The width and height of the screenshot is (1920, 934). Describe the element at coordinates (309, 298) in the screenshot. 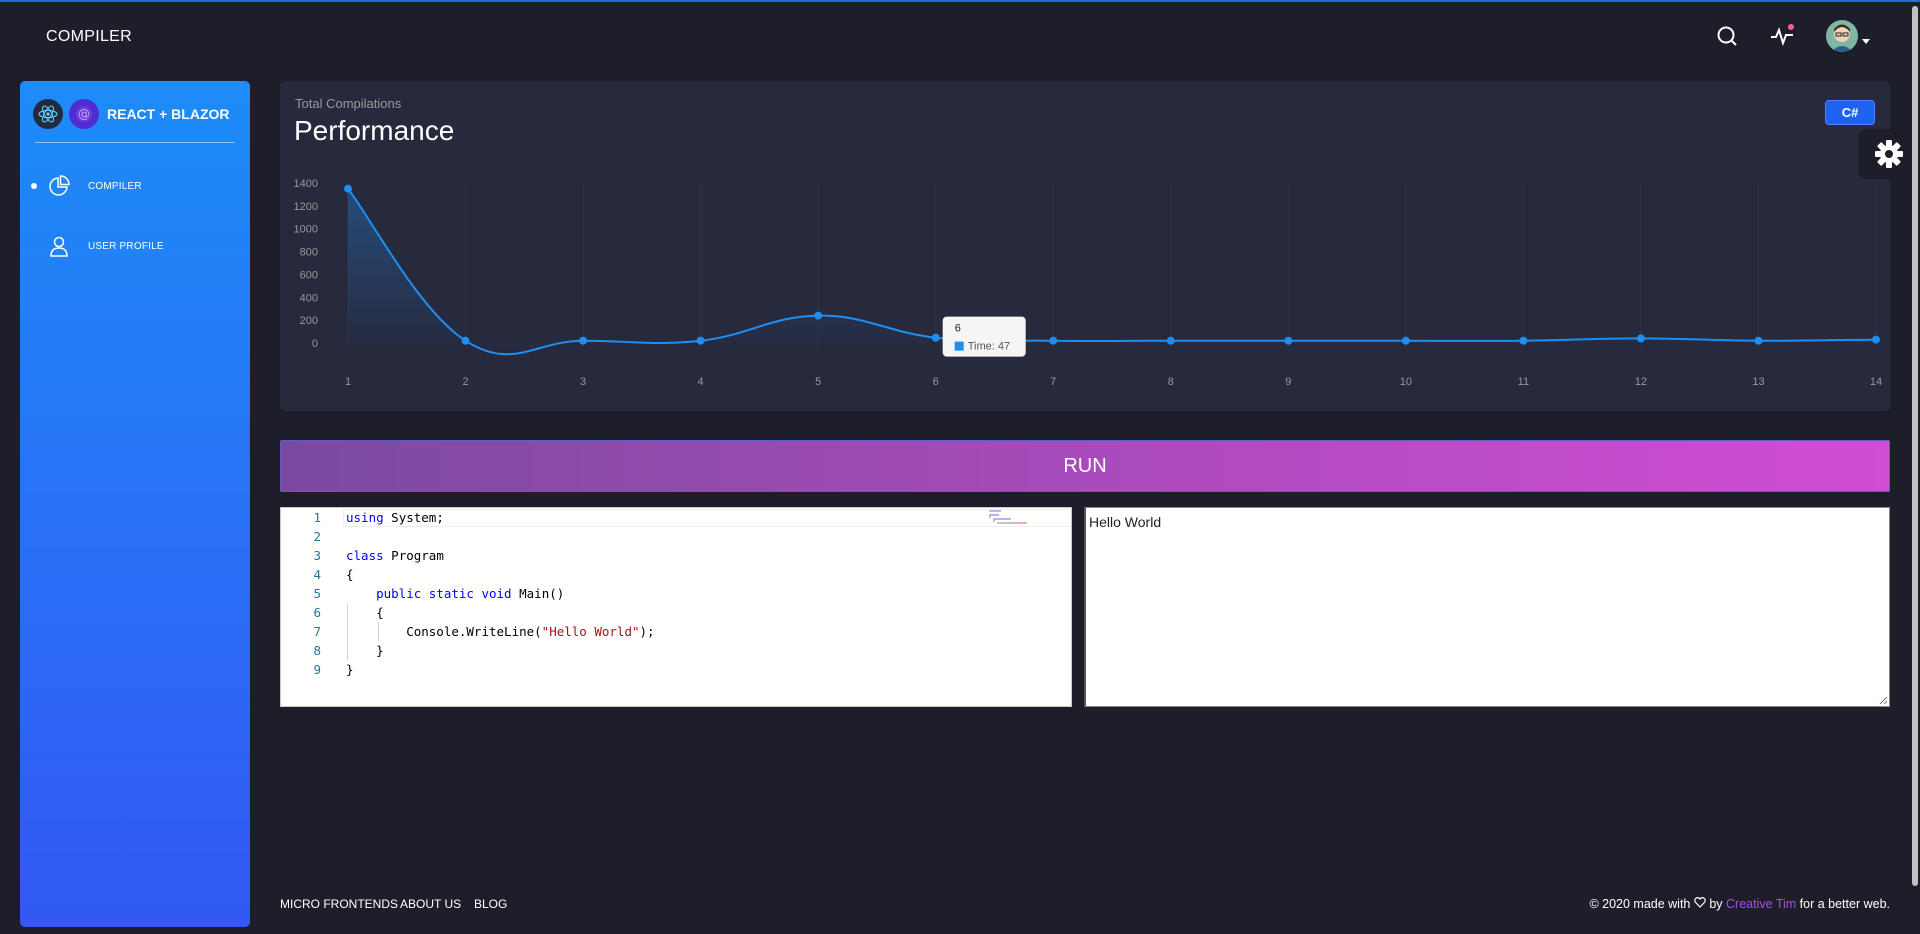

I see `y-tick-label: 400` at that location.